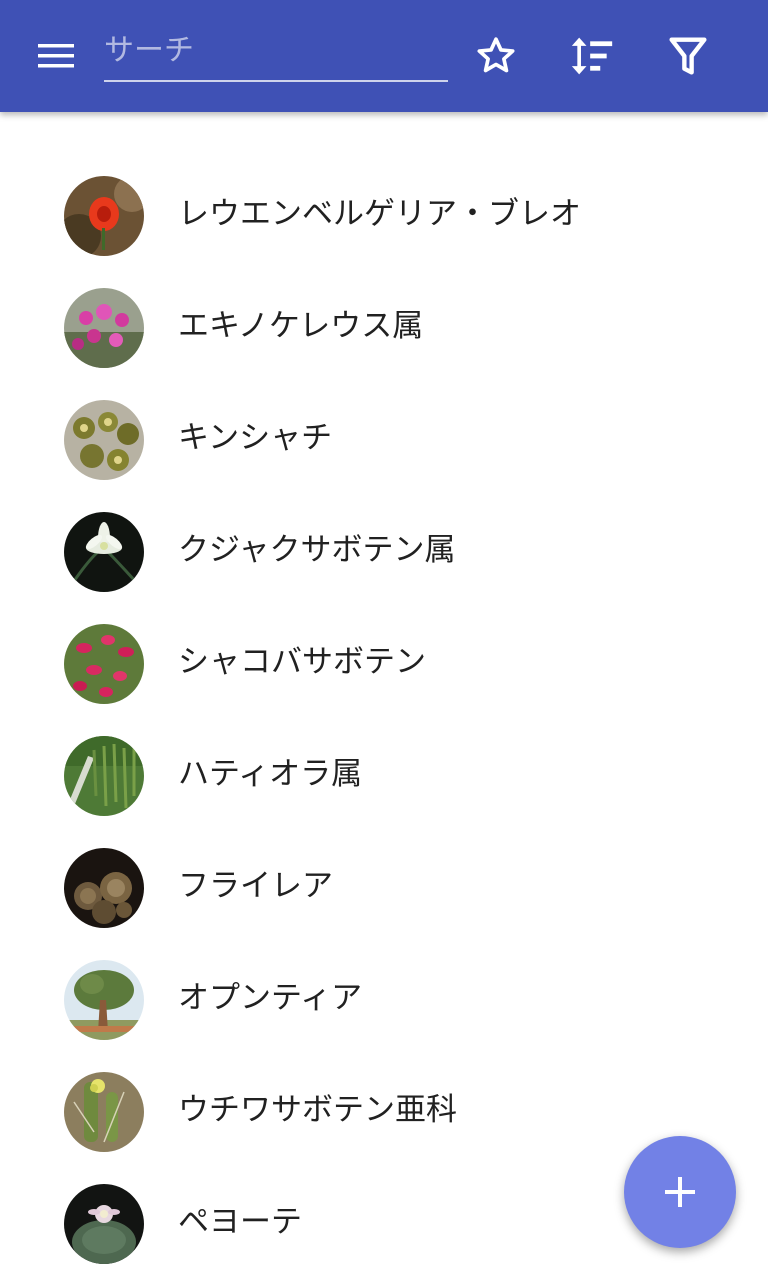 The width and height of the screenshot is (768, 1280). I want to click on star-icon, so click(496, 55).